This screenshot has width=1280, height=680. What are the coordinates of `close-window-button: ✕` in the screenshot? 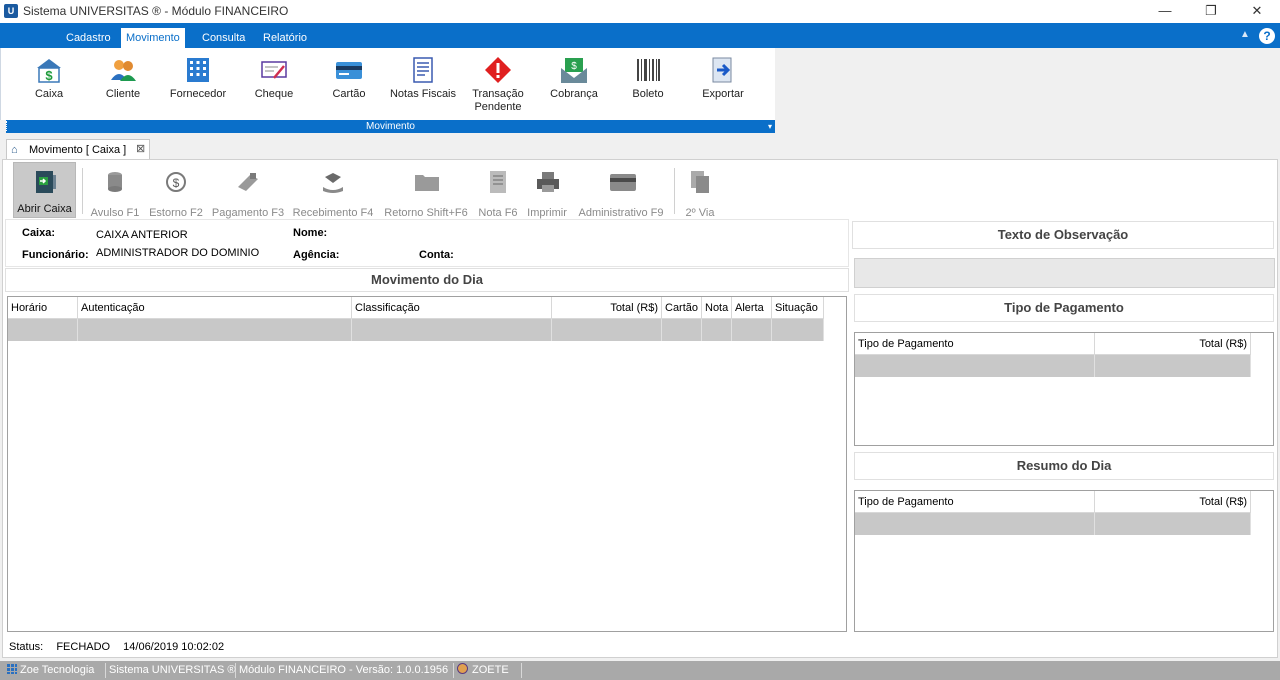 It's located at (1257, 11).